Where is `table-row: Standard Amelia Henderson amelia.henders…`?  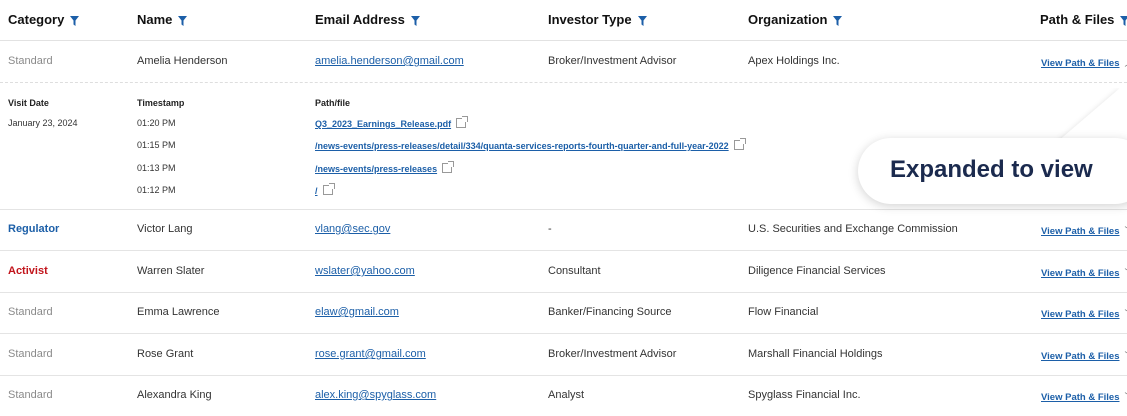
table-row: Standard Amelia Henderson amelia.henders… is located at coordinates (563, 61).